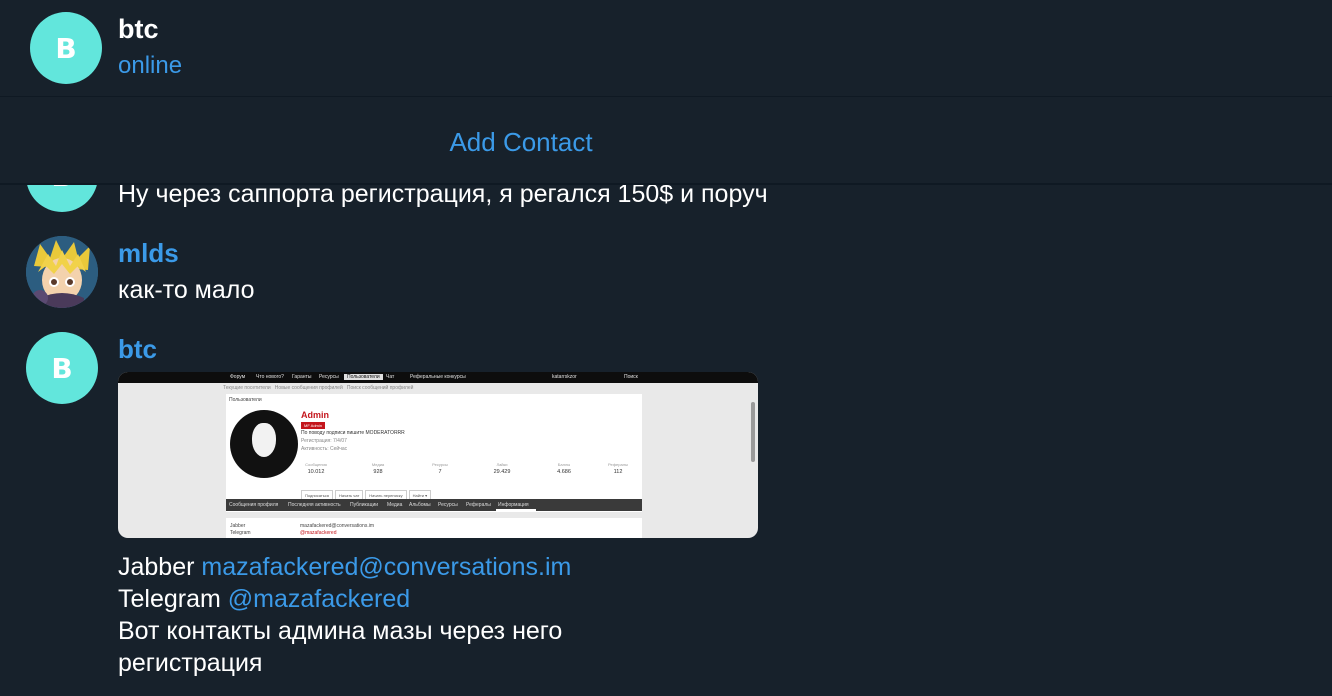 This screenshot has height=696, width=1332. I want to click on message-text: как-то мало, so click(186, 290).